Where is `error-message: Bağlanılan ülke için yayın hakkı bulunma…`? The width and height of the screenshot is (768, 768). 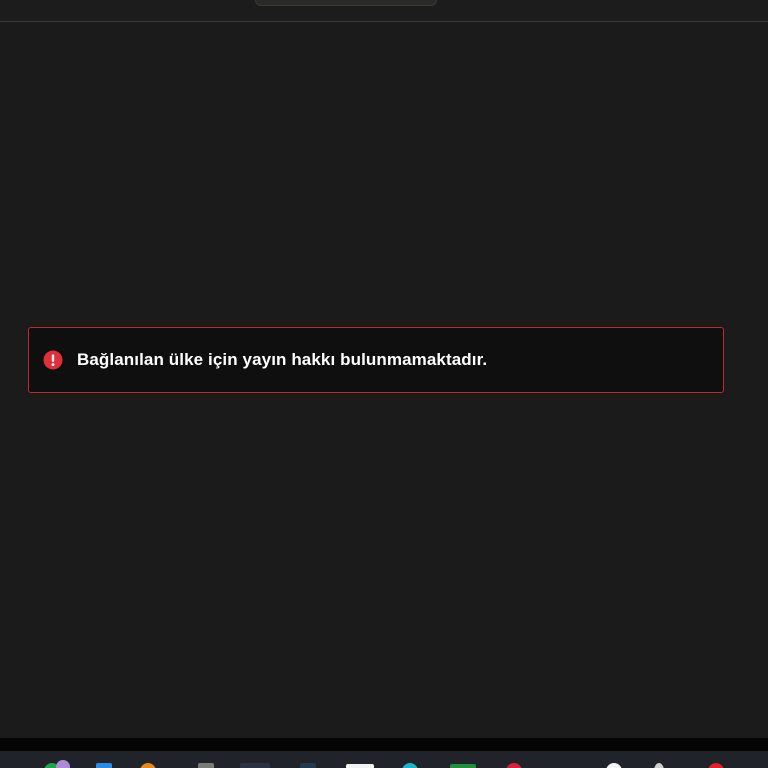
error-message: Bağlanılan ülke için yayın hakkı bulunma… is located at coordinates (282, 359).